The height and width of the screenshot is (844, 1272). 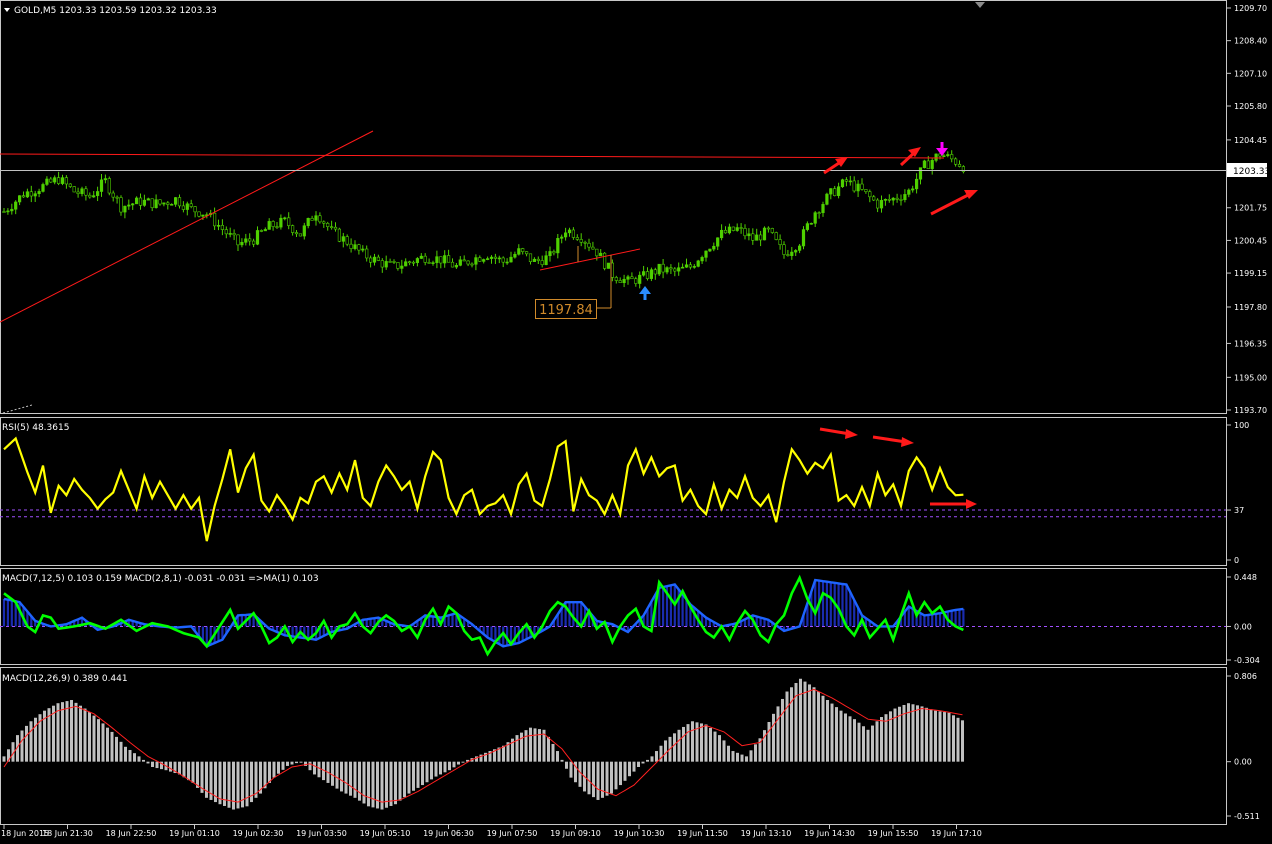 I want to click on time-tick-label: 19 Jun 17:10, so click(x=956, y=833).